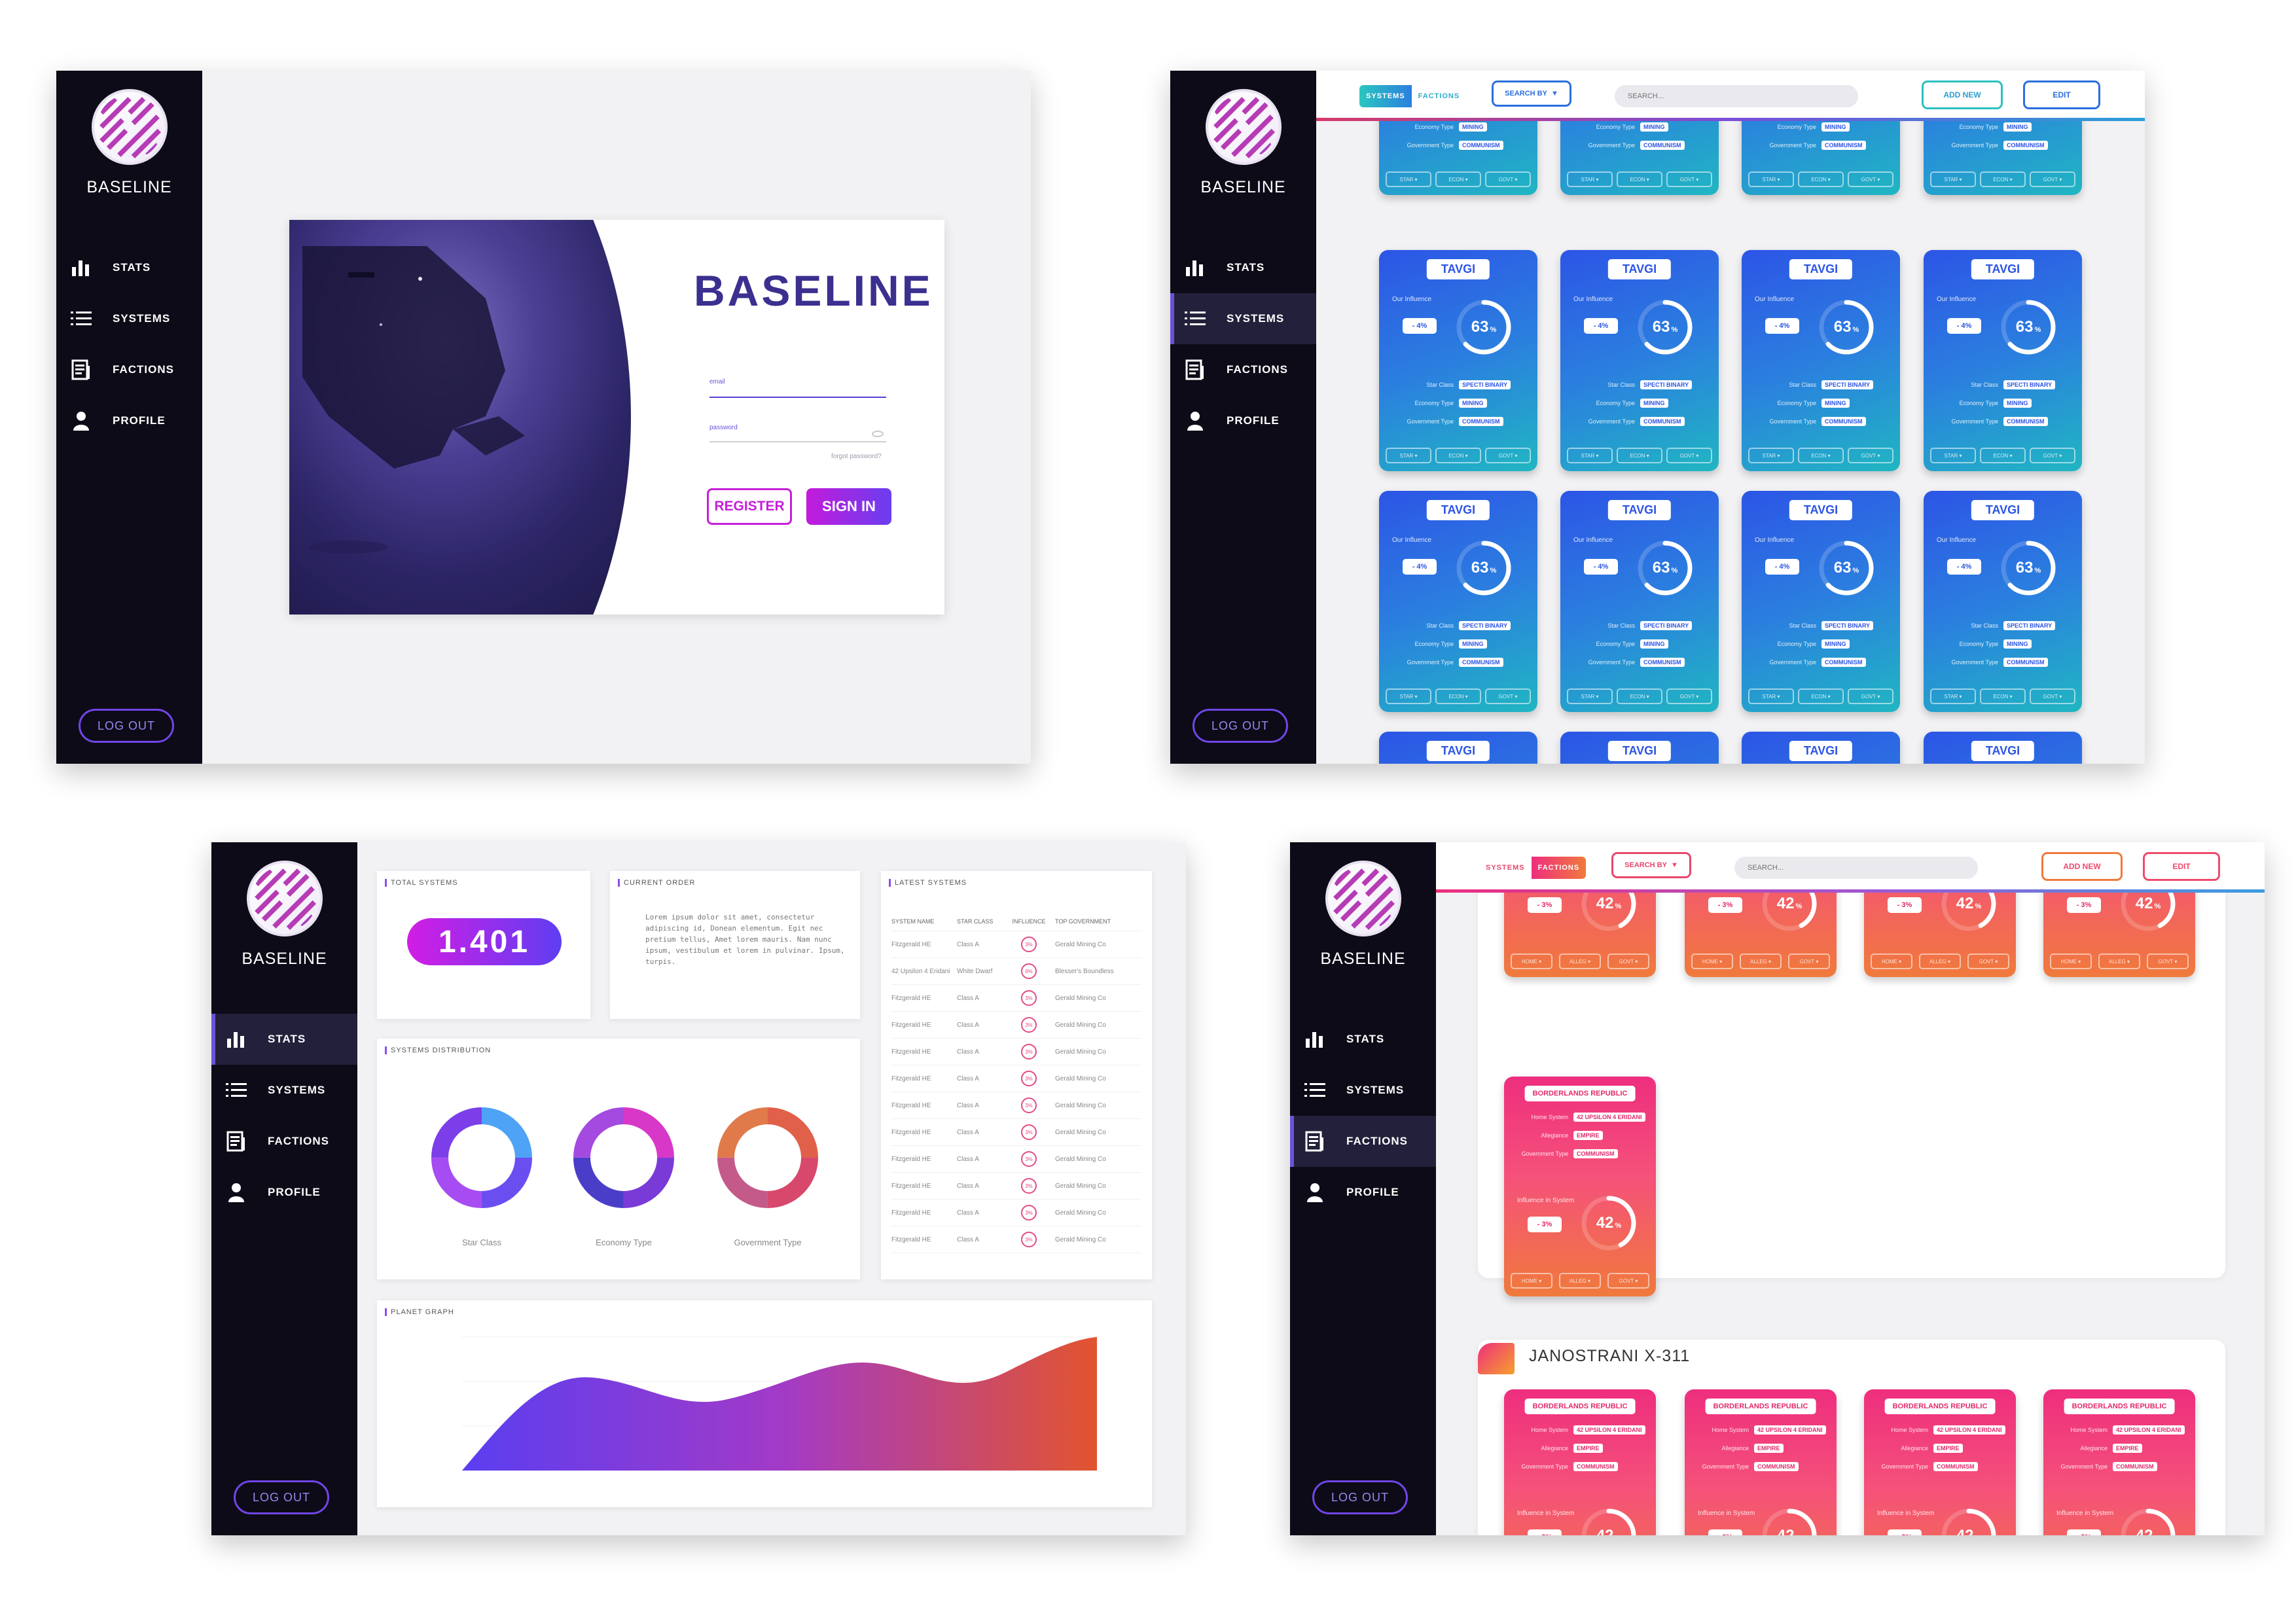 The image size is (2296, 1623). Describe the element at coordinates (848, 506) in the screenshot. I see `sign-in-button: SIGN IN` at that location.